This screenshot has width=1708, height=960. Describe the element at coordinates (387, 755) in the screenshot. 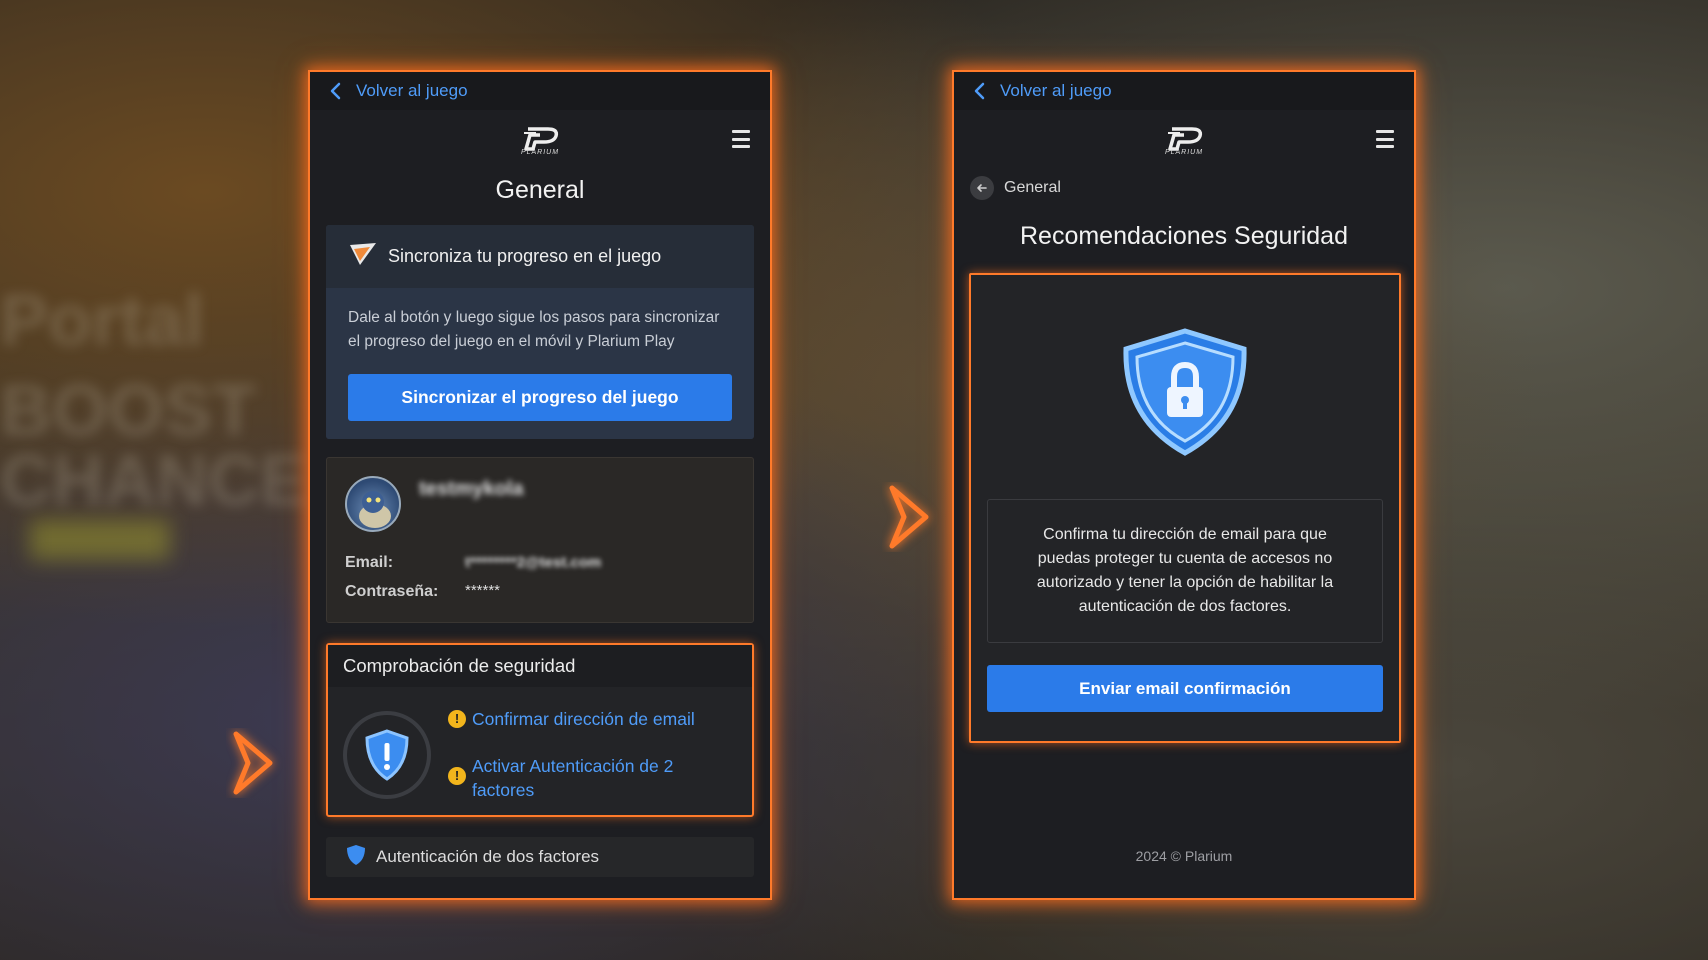

I see `security-shield-icon` at that location.